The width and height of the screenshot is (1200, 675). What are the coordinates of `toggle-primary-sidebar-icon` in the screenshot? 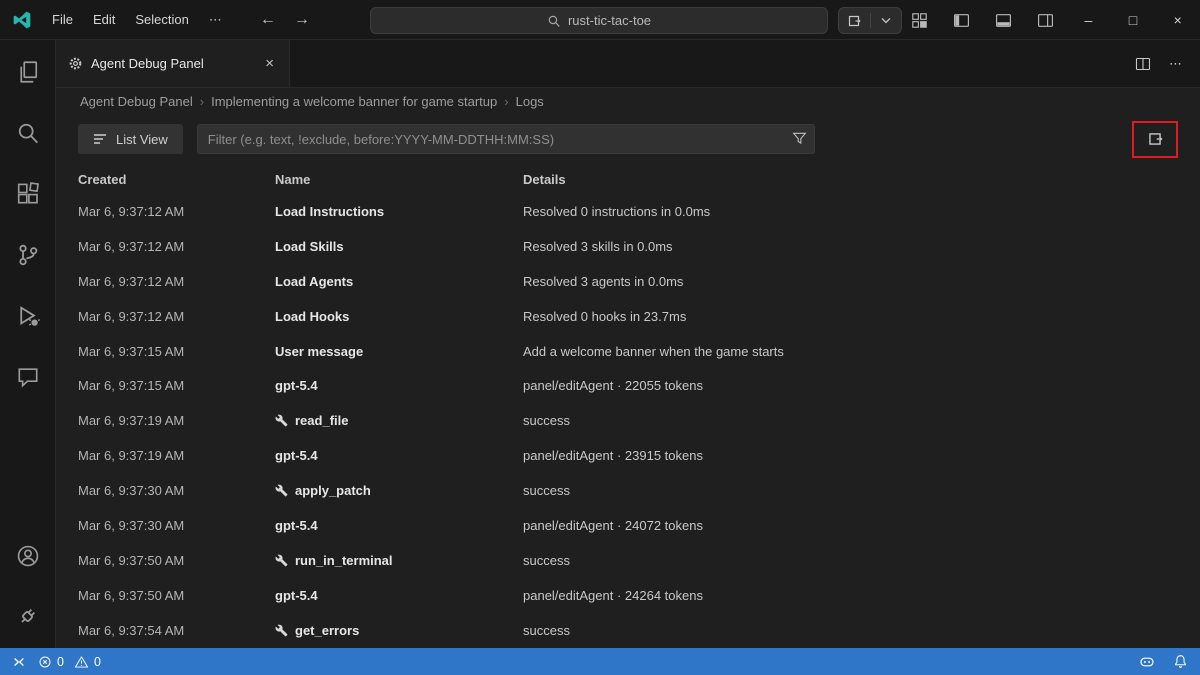 It's located at (961, 20).